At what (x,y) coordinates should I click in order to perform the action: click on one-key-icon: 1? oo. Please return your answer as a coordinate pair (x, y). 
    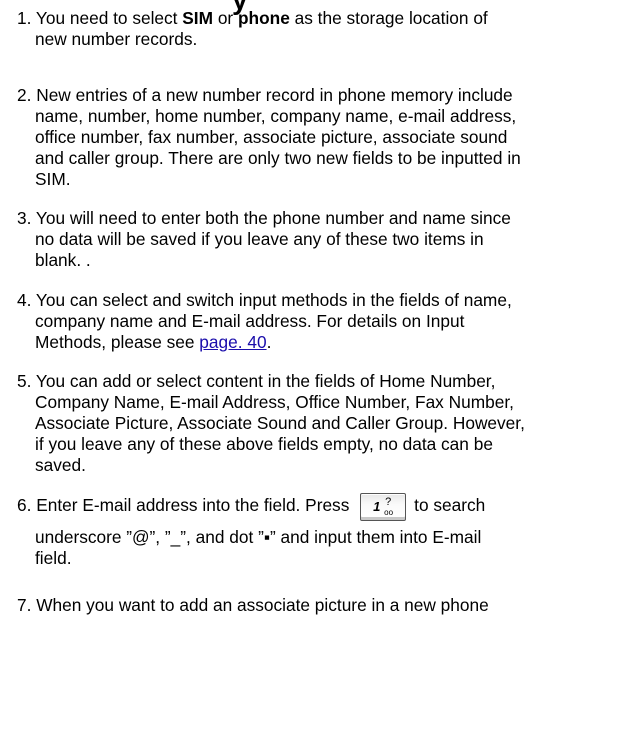
    Looking at the image, I should click on (383, 507).